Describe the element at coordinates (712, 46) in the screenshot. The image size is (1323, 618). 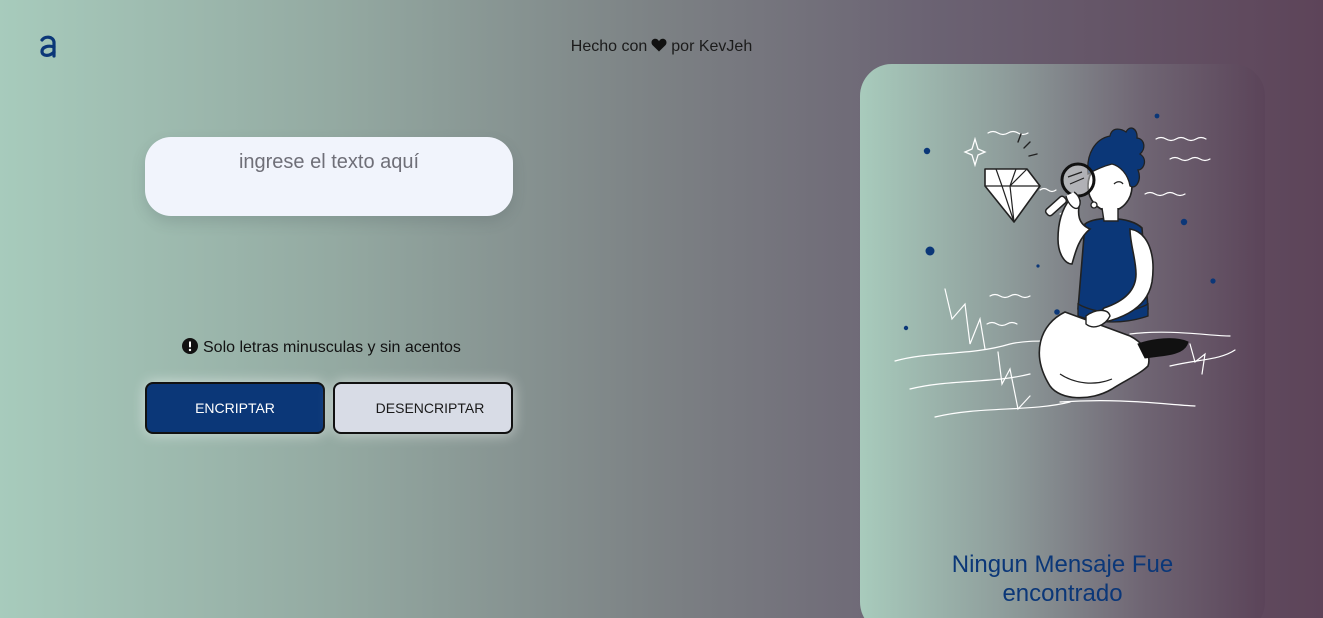
I see `credit-suffix: por KevJeh` at that location.